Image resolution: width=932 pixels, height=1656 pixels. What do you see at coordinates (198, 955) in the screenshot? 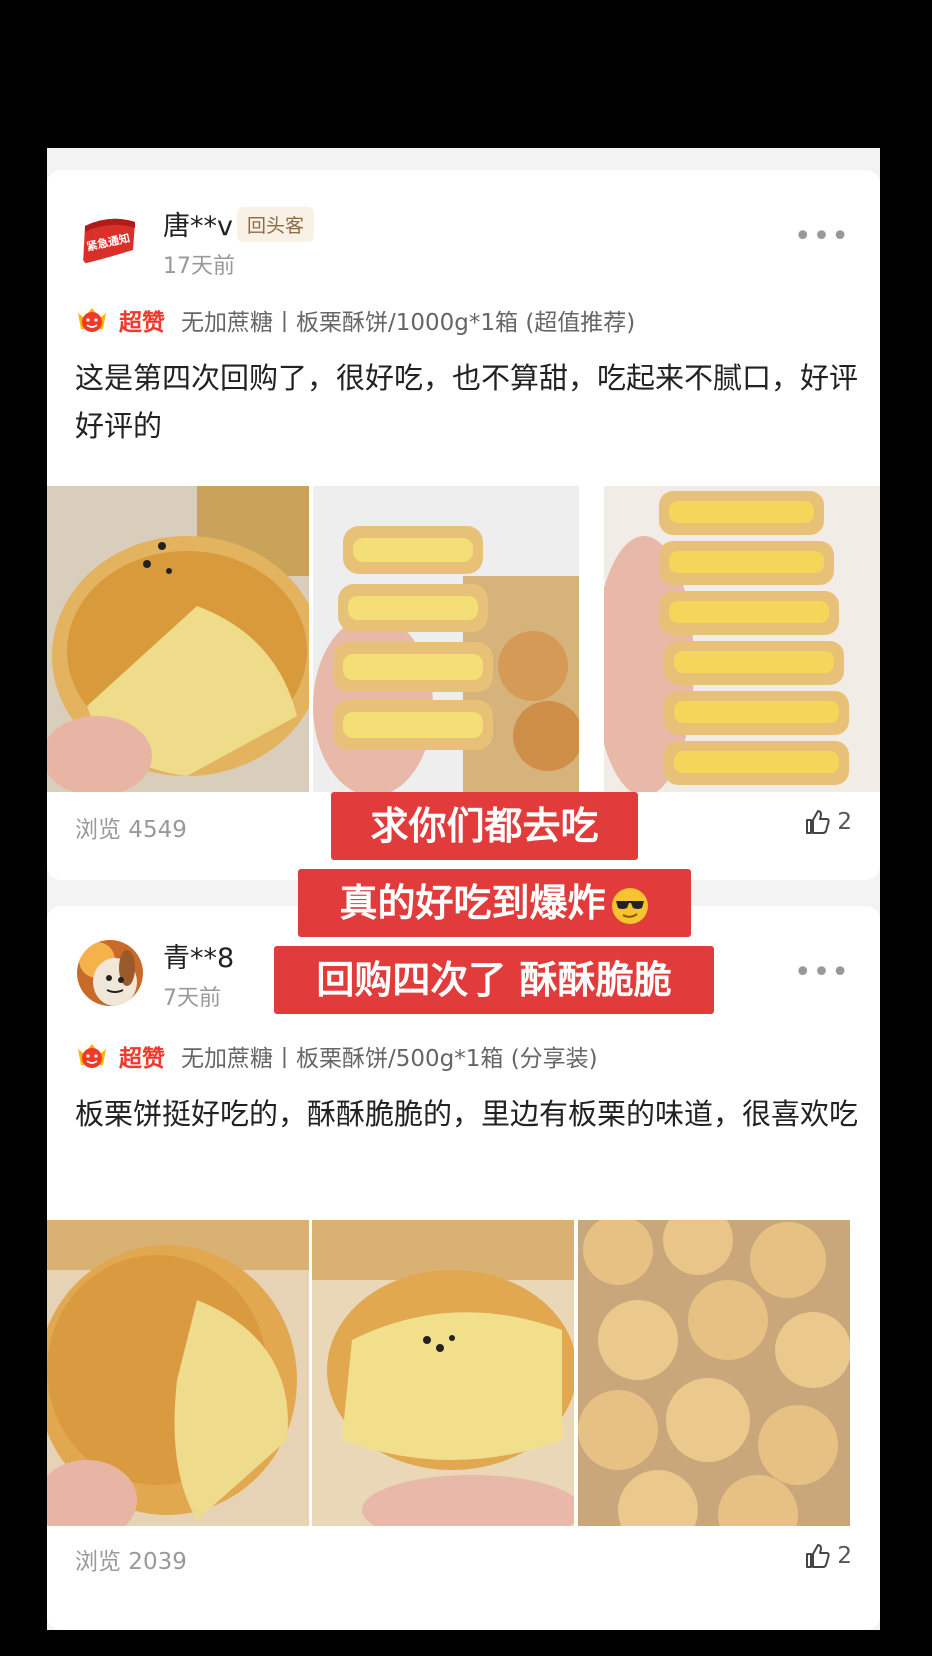
I see `username: 青**8` at bounding box center [198, 955].